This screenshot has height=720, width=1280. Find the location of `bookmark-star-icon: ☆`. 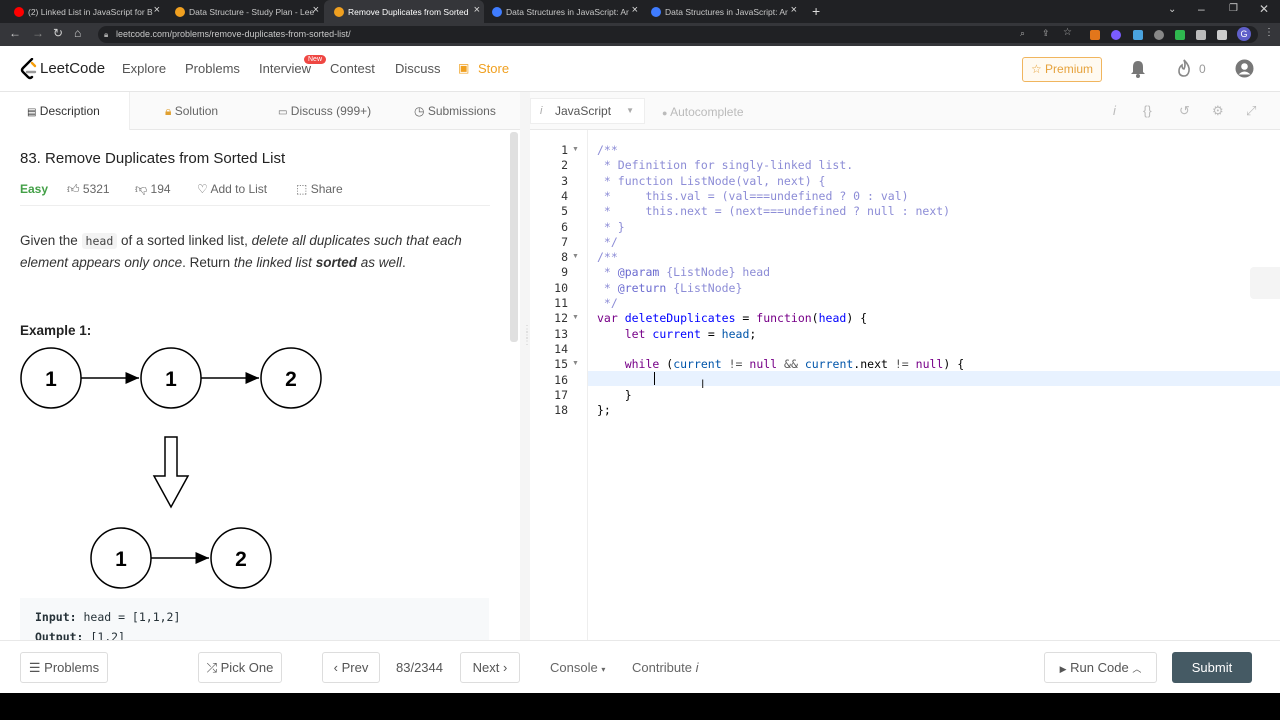

bookmark-star-icon: ☆ is located at coordinates (1067, 32).